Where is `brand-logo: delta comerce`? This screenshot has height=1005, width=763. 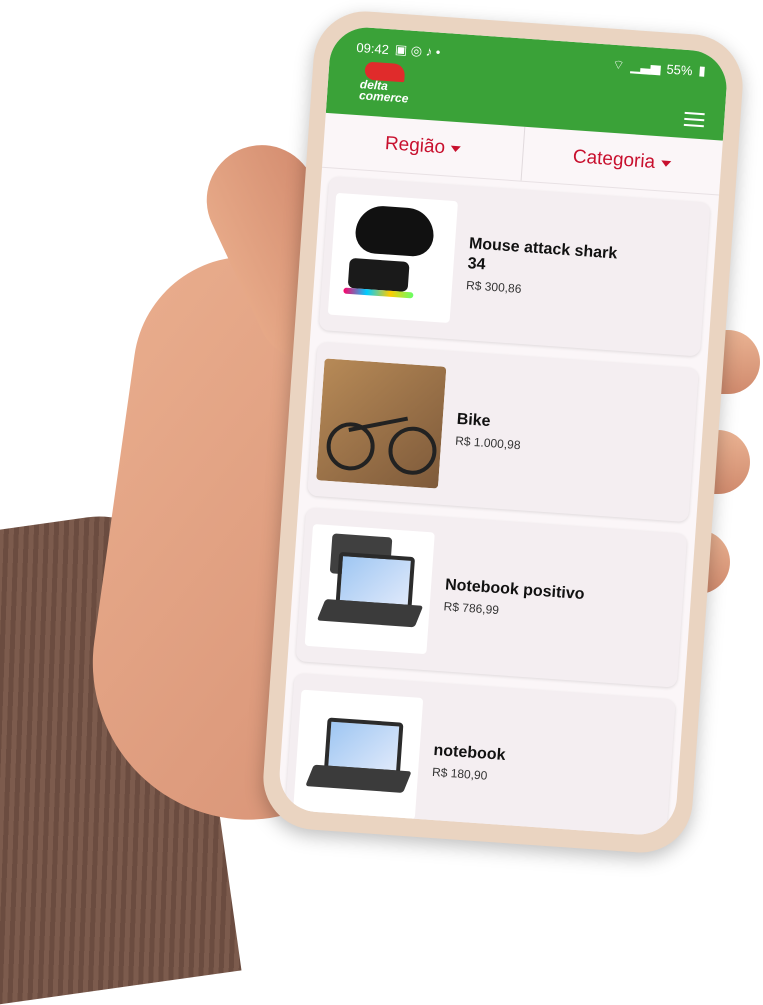
brand-logo: delta comerce is located at coordinates (389, 83).